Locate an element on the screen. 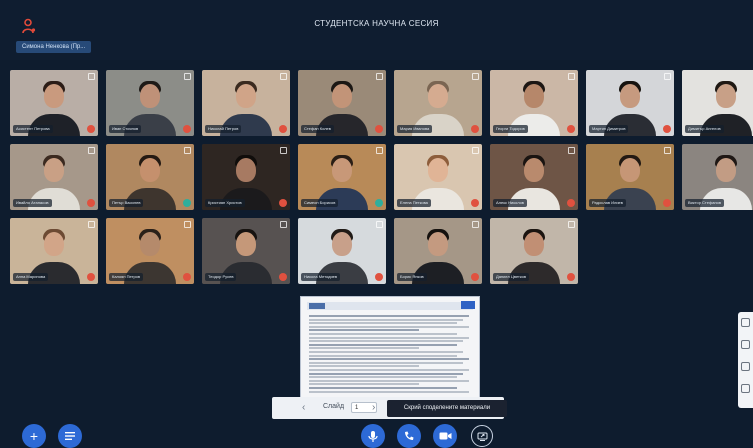 This screenshot has width=753, height=448. participant-name: Виктор Стефанов is located at coordinates (705, 203).